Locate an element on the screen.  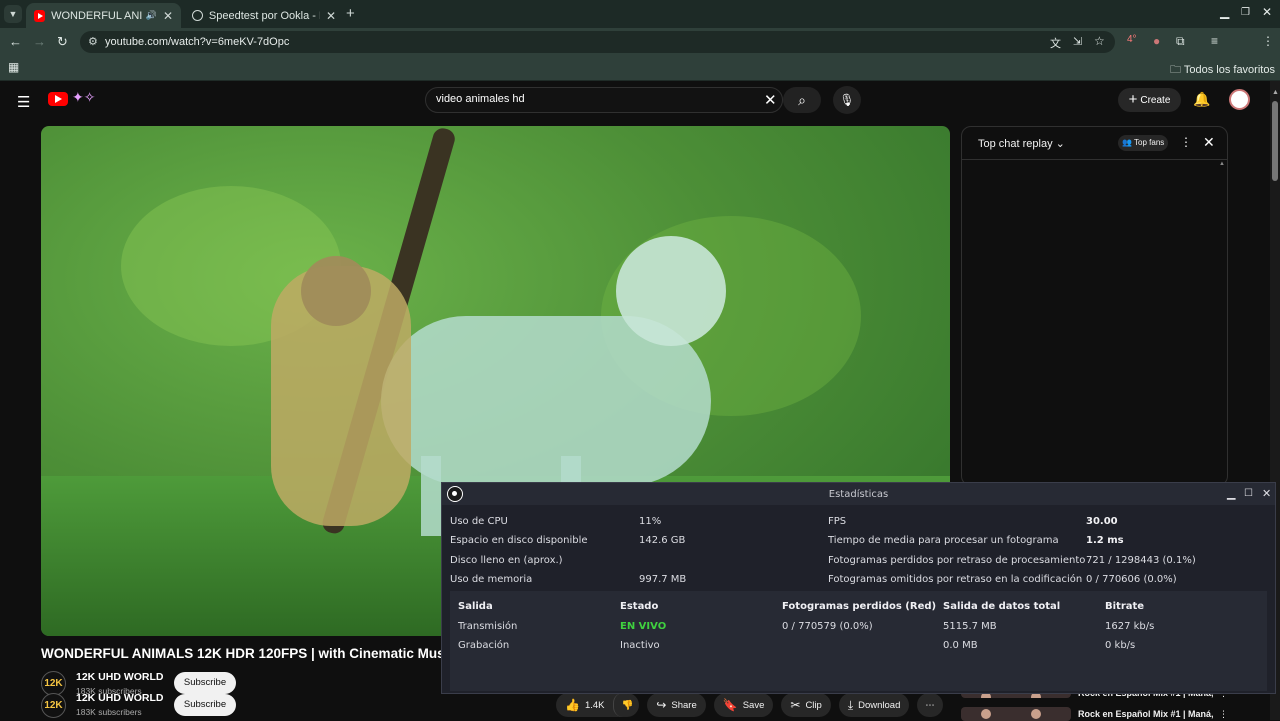
share-button: ↪ Share is located at coordinates (676, 705).